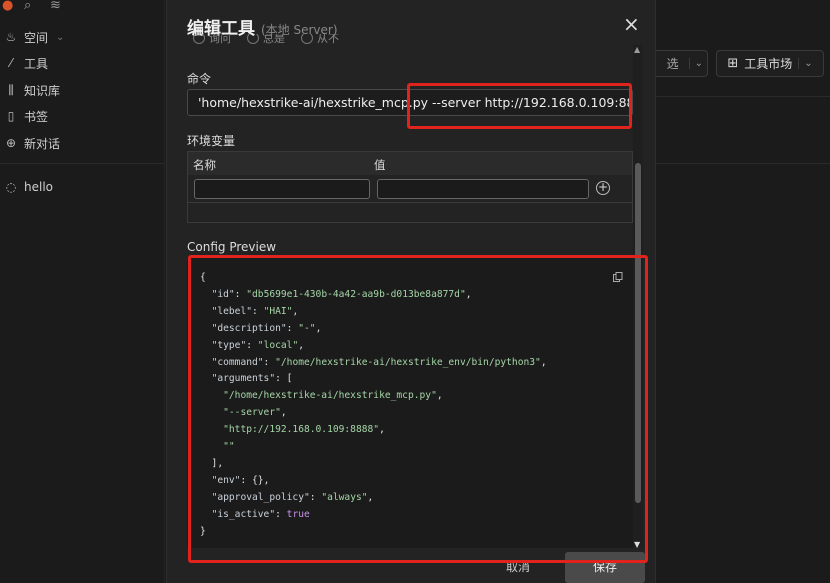 The height and width of the screenshot is (583, 830). Describe the element at coordinates (232, 247) in the screenshot. I see `config-preview-label: Config Preview` at that location.